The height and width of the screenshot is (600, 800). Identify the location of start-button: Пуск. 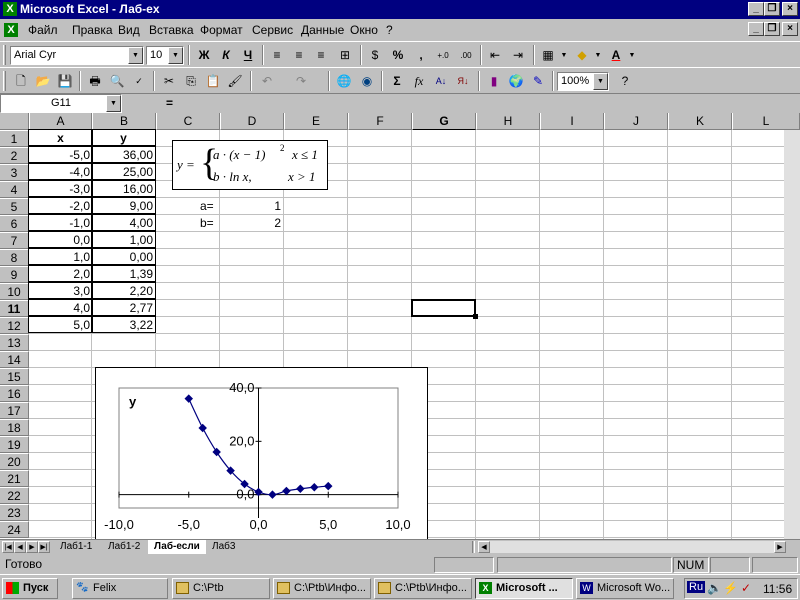
(30, 588).